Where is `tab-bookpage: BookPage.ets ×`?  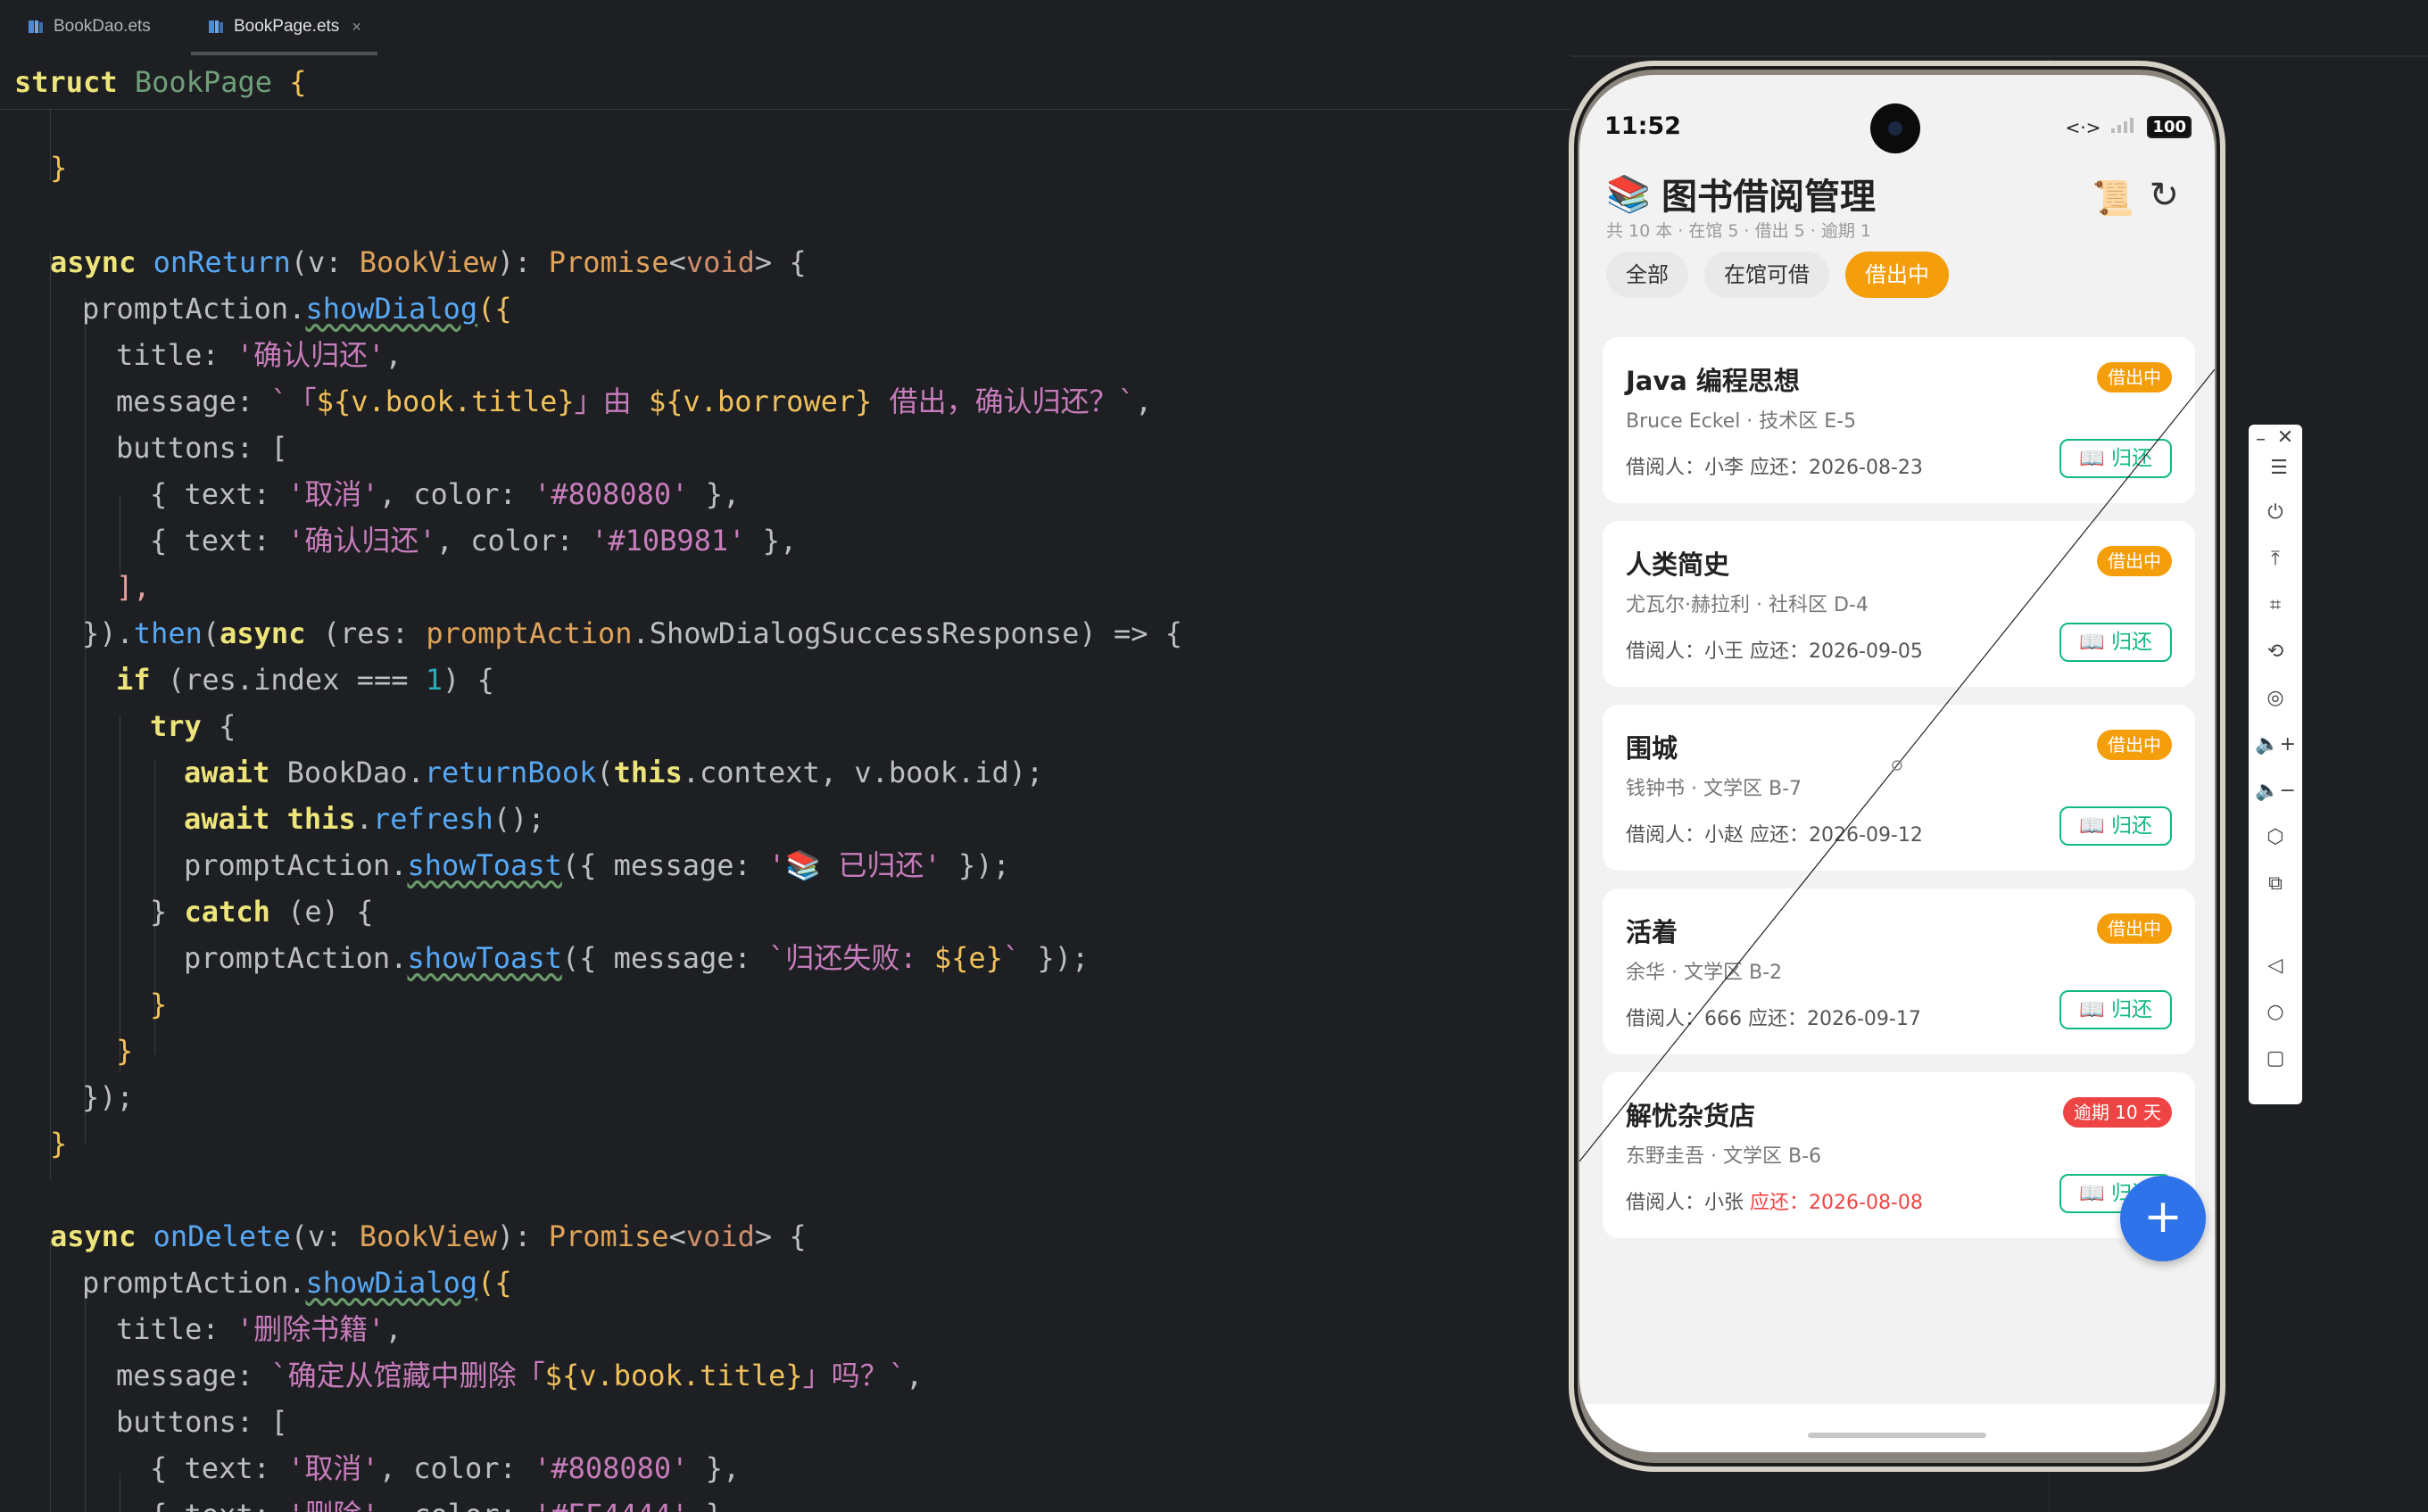
tab-bookpage: BookPage.ets × is located at coordinates (284, 27).